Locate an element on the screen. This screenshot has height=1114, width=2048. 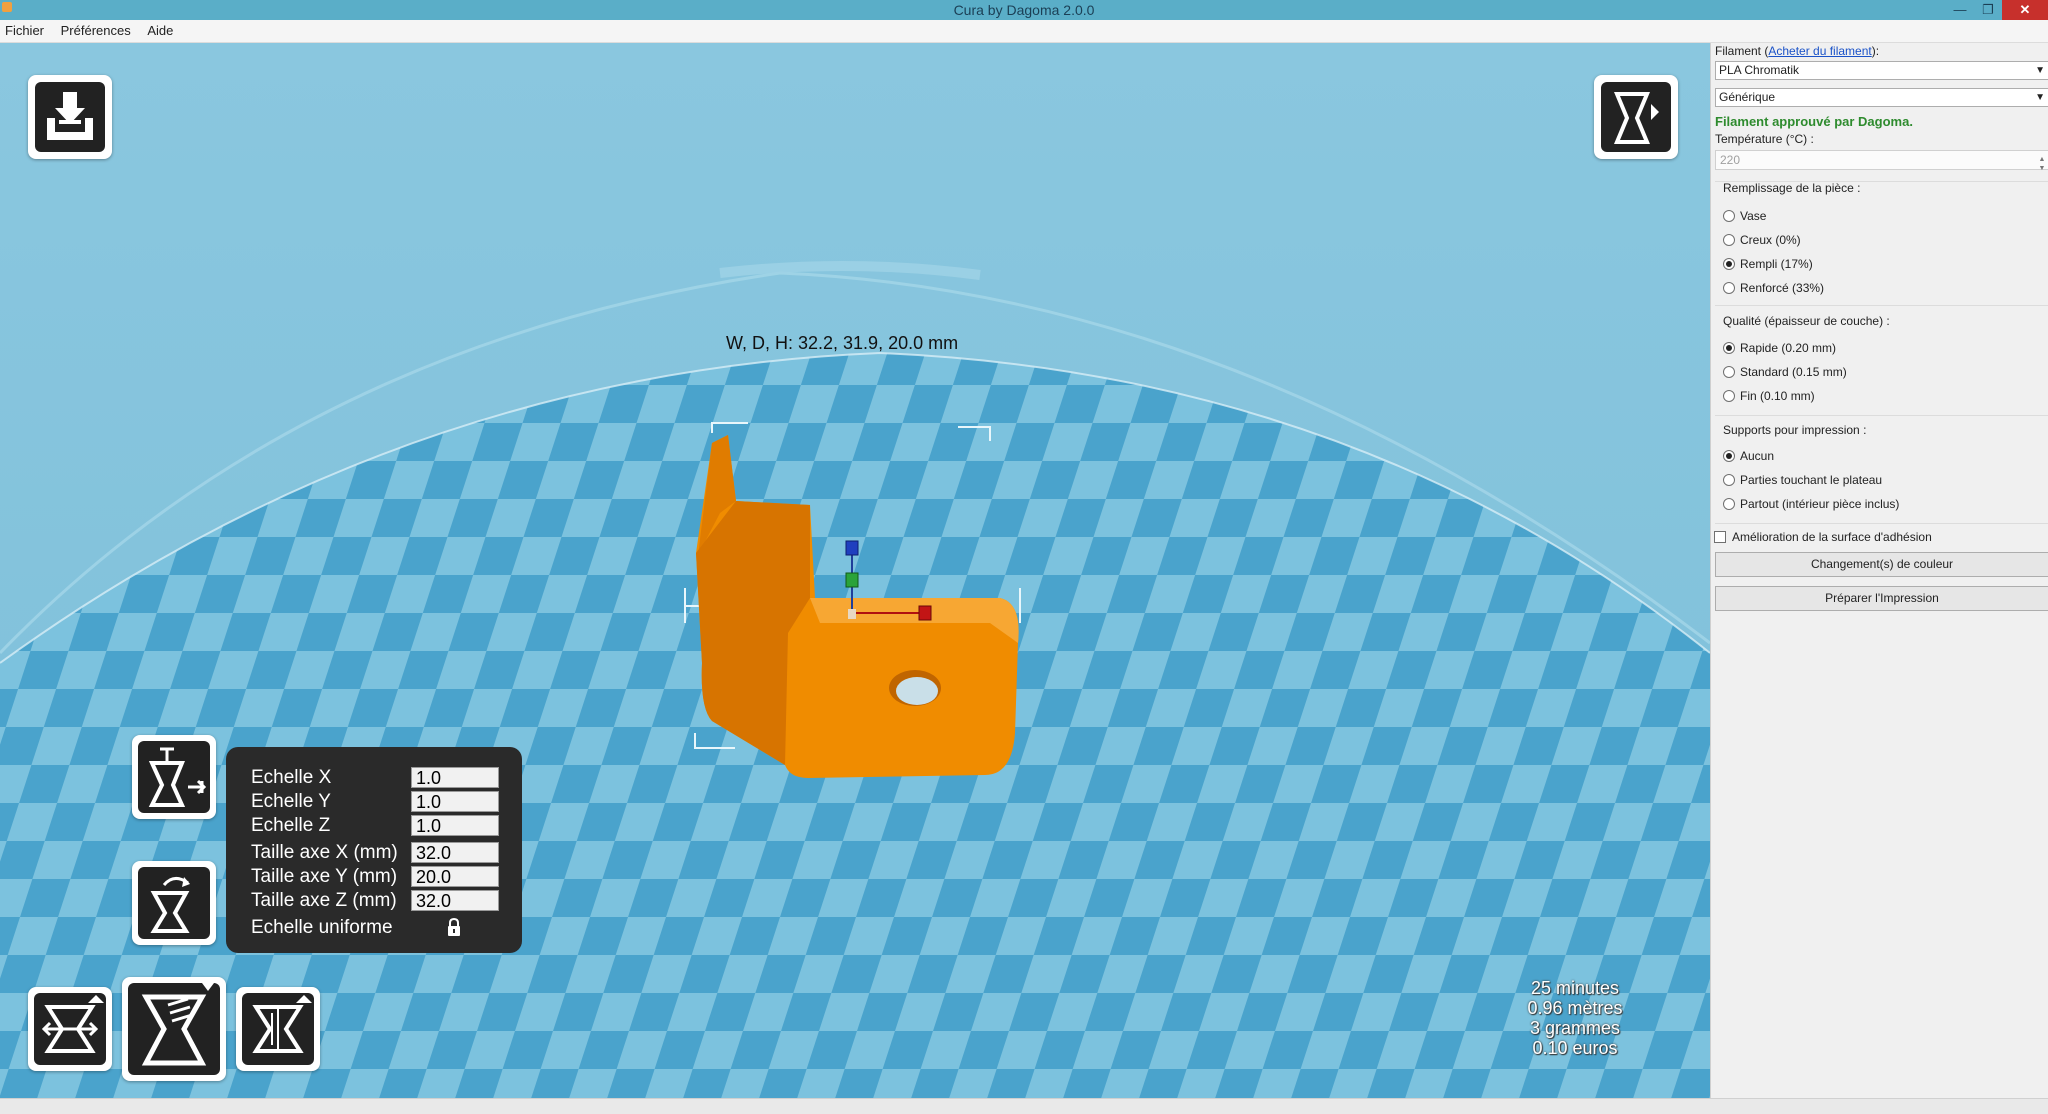
rotate-hourglass-icon is located at coordinates (174, 903).